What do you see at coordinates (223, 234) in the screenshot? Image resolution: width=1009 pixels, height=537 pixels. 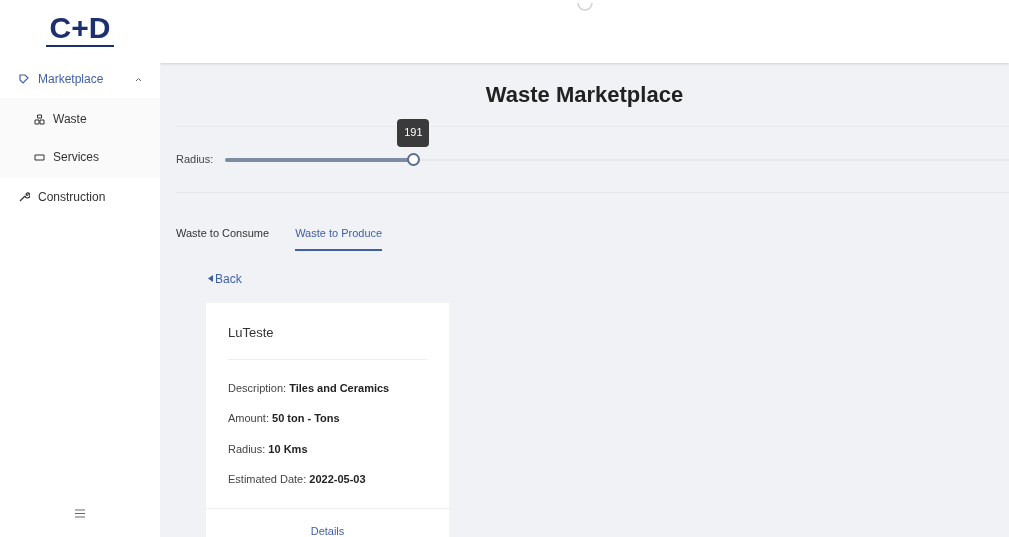 I see `tab: Waste to Consume` at bounding box center [223, 234].